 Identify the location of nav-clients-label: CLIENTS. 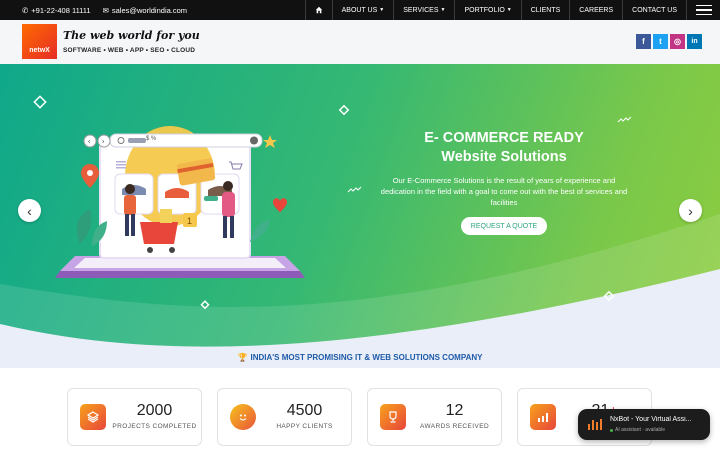
(545, 10).